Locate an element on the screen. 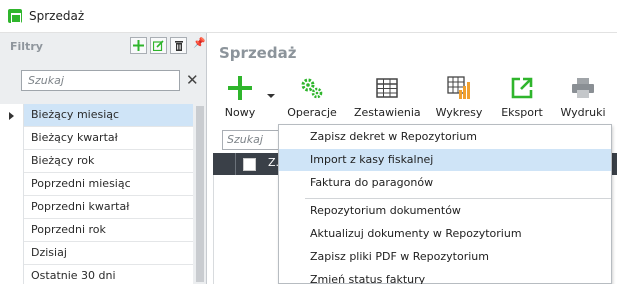 The height and width of the screenshot is (284, 617). filter-search-input: Szukaj is located at coordinates (100, 80).